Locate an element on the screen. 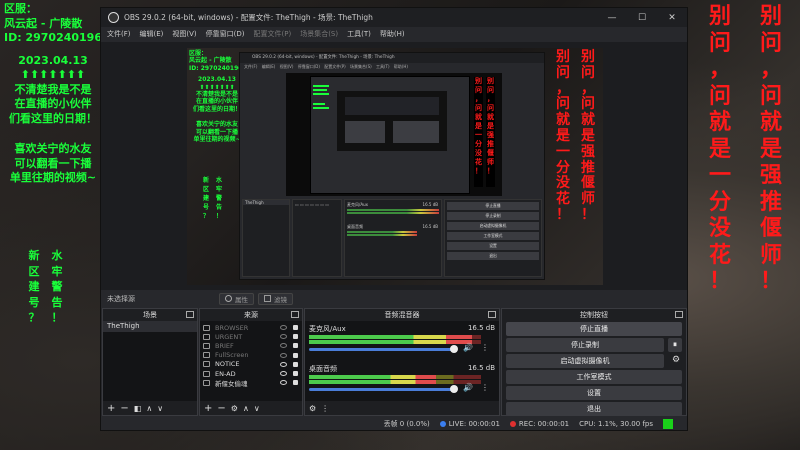  studio-mode-button: 工作室模式 is located at coordinates (594, 377).